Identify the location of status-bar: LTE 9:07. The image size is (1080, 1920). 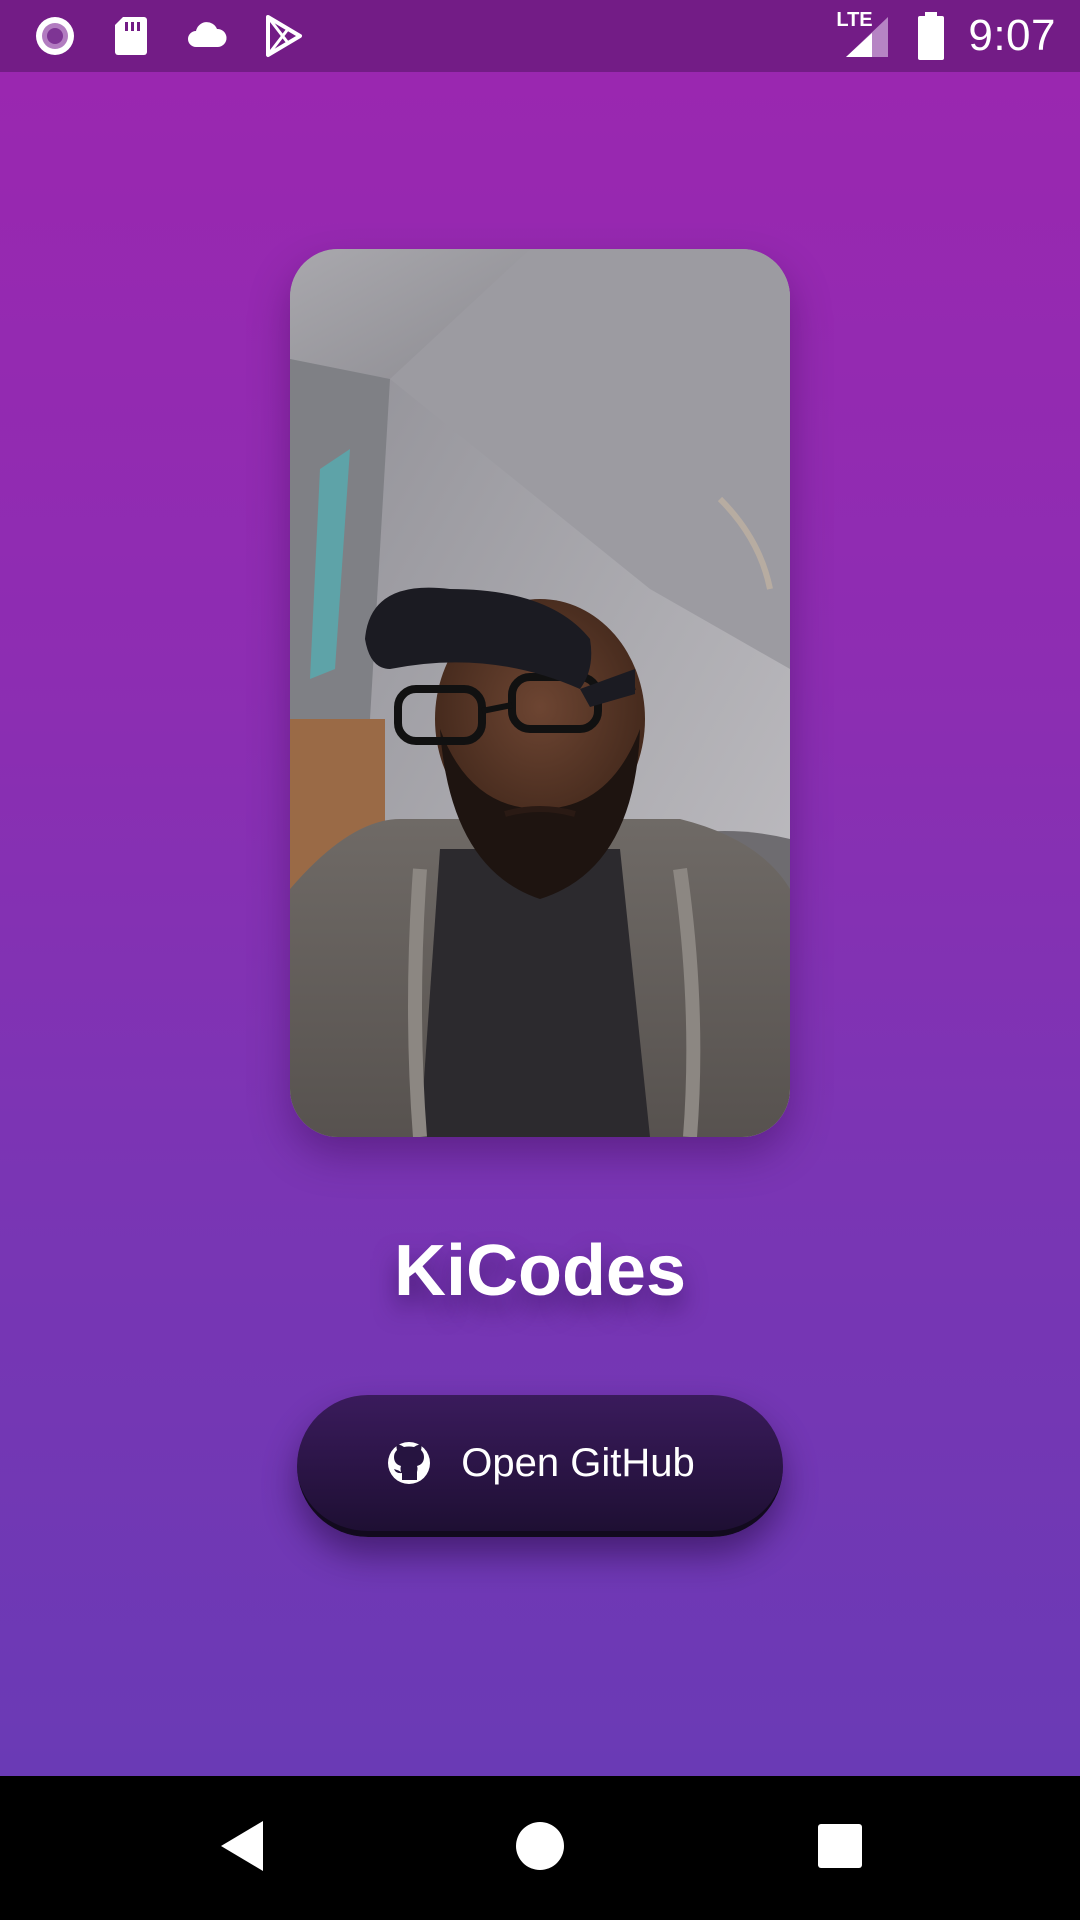
(540, 36).